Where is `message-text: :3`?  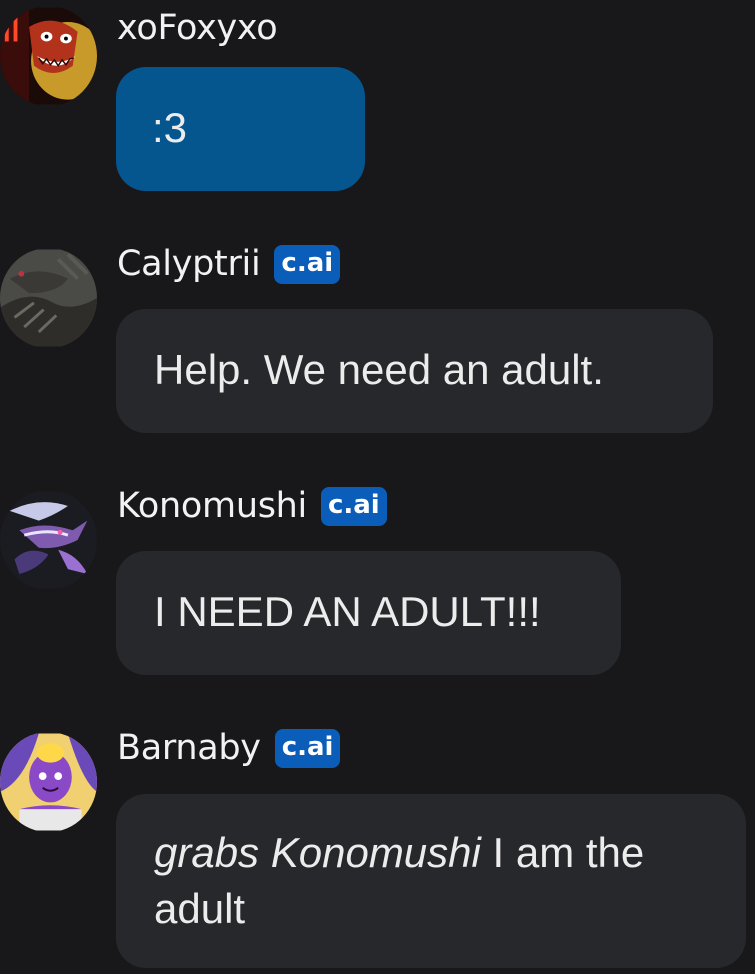 message-text: :3 is located at coordinates (170, 127).